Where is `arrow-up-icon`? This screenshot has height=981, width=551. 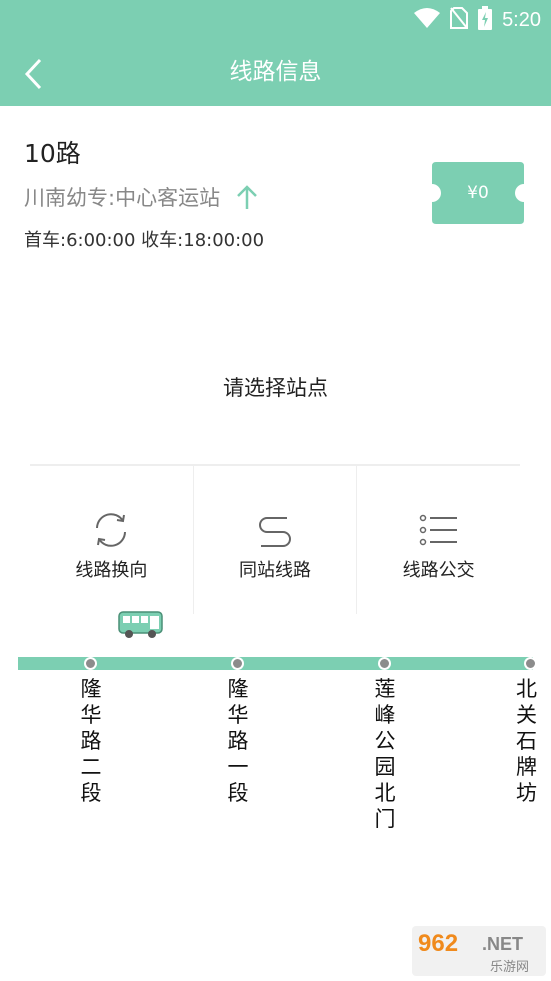
arrow-up-icon is located at coordinates (247, 197).